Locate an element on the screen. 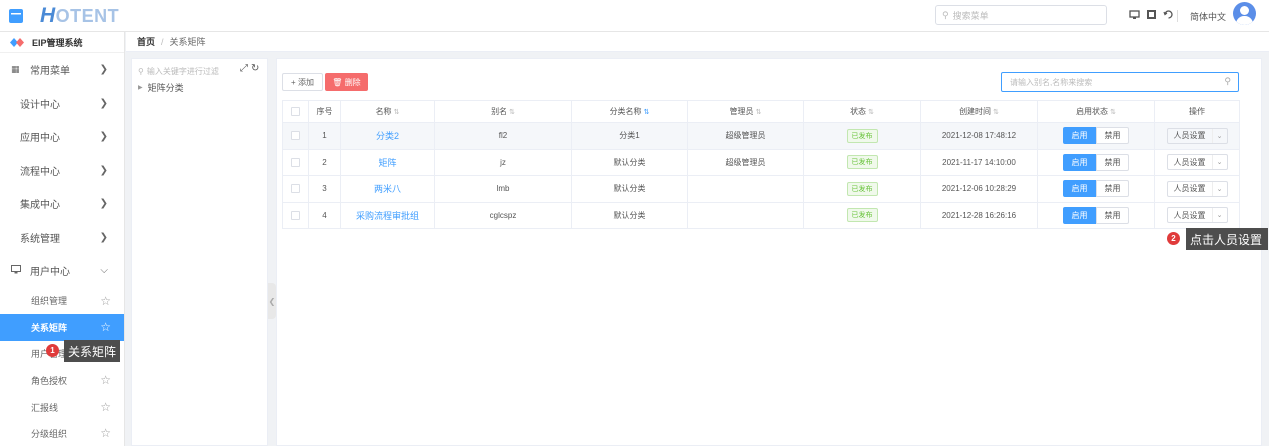  chevron-down-icon: ⌵ is located at coordinates (104, 270).